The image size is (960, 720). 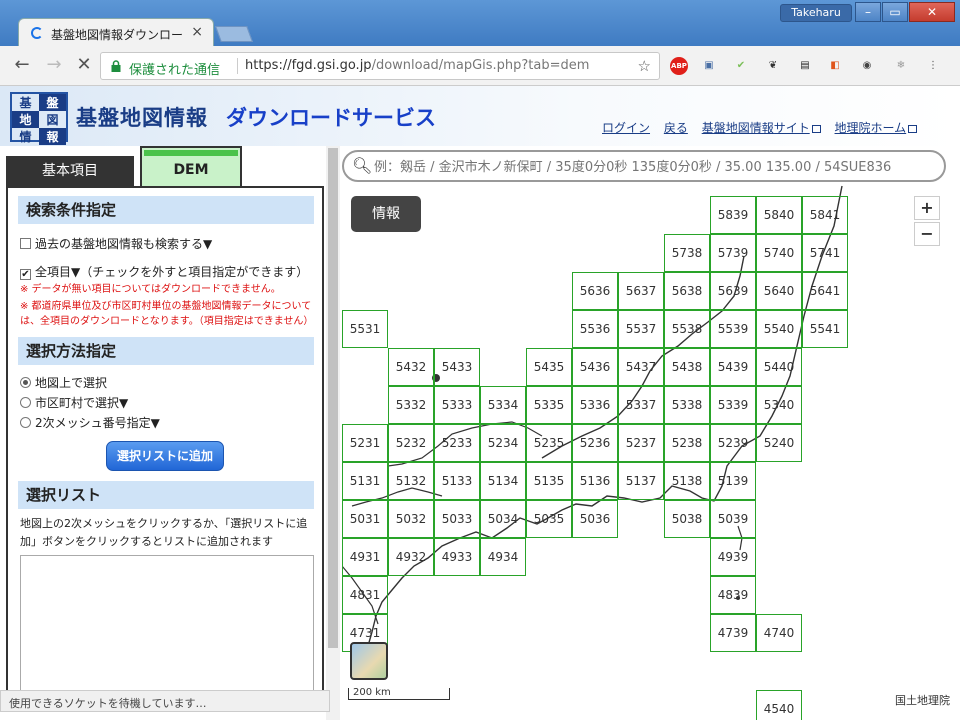 I want to click on mesh-cell: 5539, so click(x=733, y=329).